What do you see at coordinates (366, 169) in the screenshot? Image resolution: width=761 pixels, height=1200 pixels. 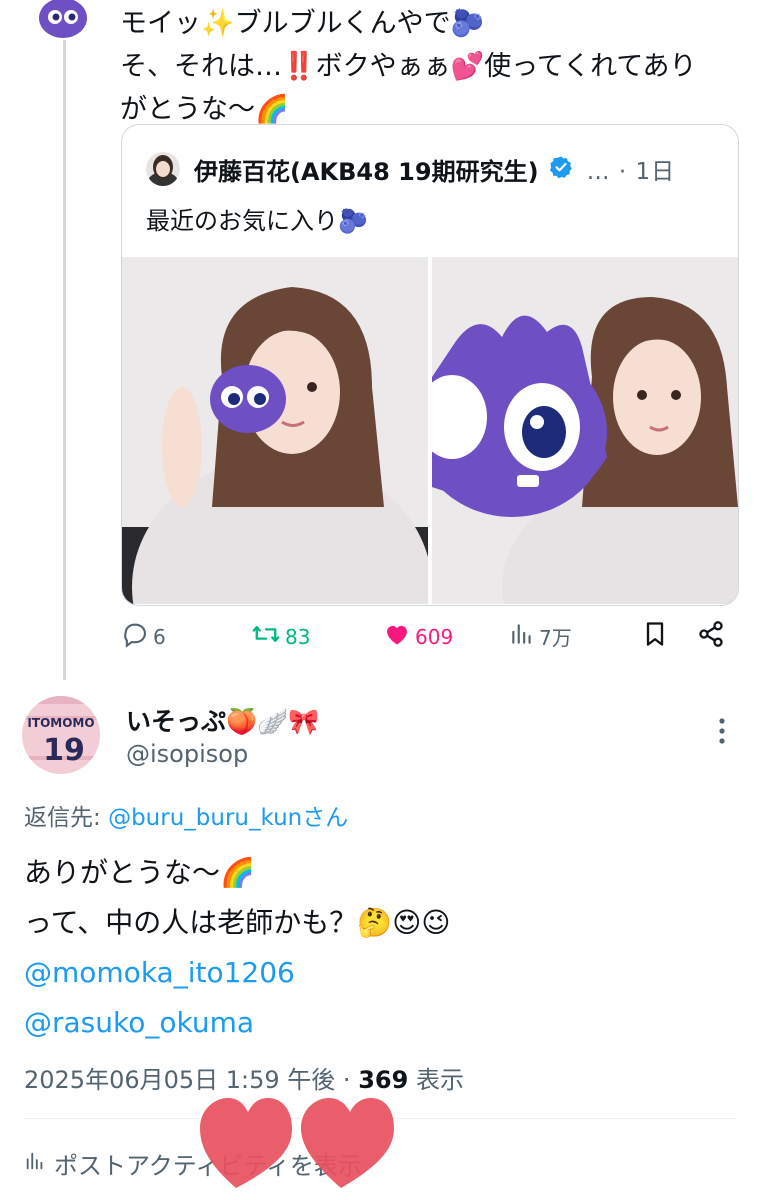 I see `quote-author-name: 伊藤百花(AKB48 19期研究生)` at bounding box center [366, 169].